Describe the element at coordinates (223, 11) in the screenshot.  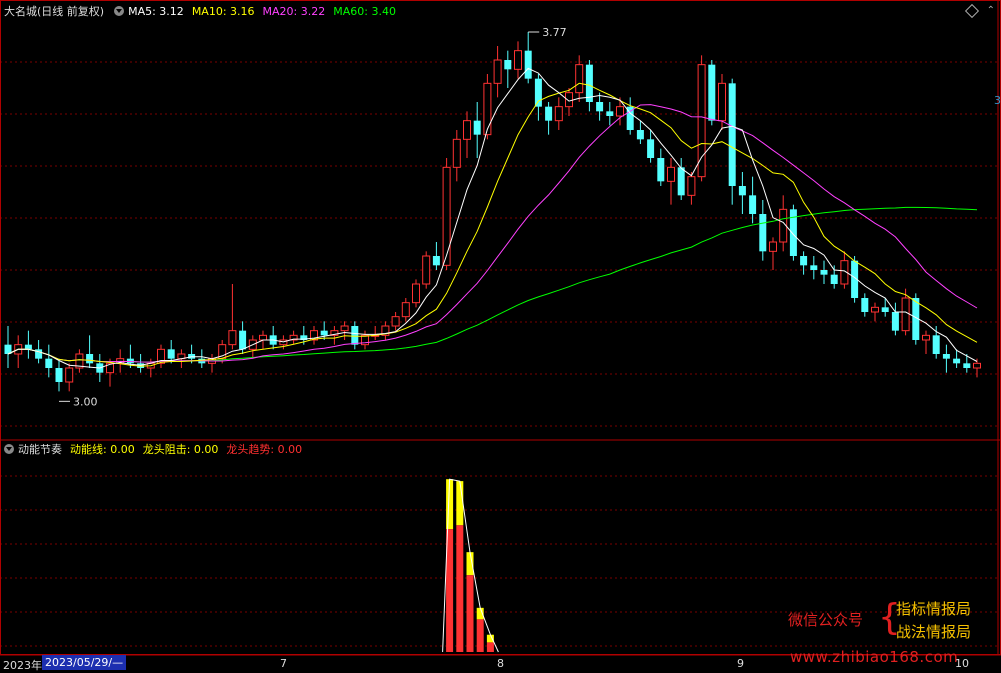
I see `ma10-value: MA10: 3.16` at that location.